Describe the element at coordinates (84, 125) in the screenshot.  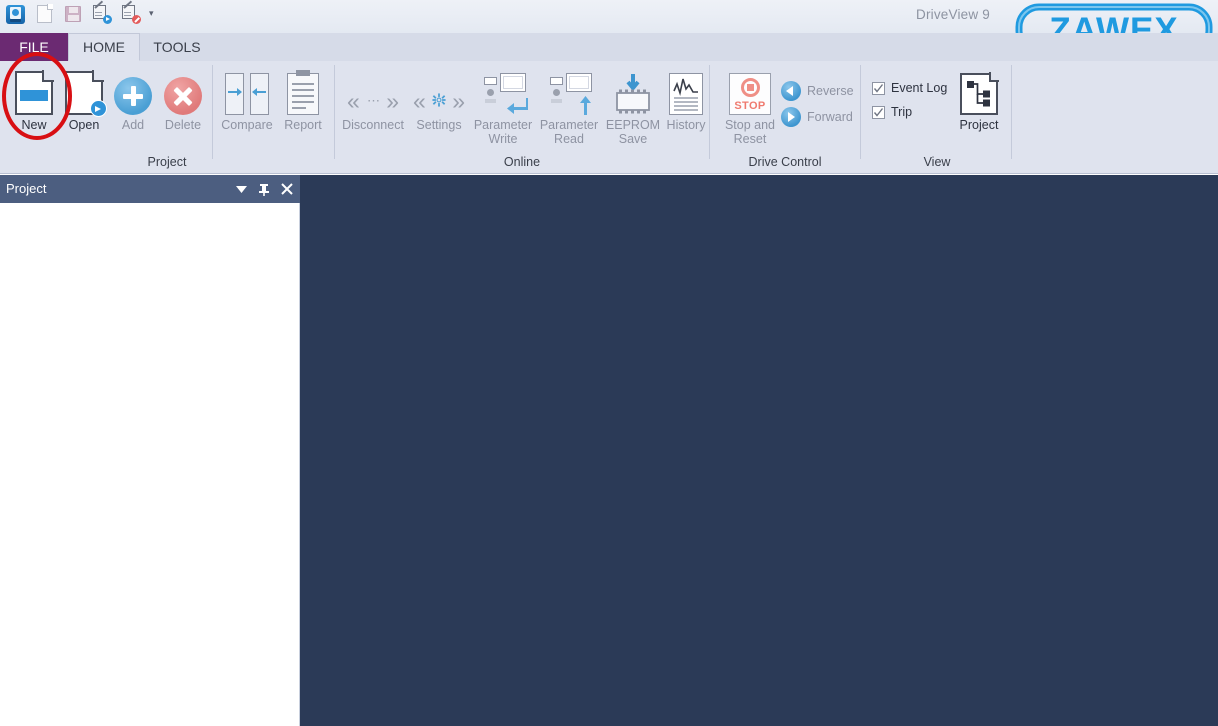
I see `open-button-label: Open` at that location.